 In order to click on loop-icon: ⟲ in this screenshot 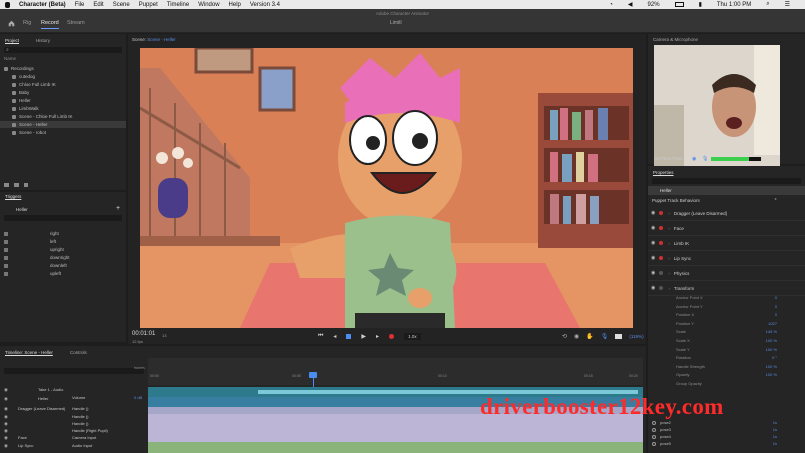, I will do `click(564, 336)`.